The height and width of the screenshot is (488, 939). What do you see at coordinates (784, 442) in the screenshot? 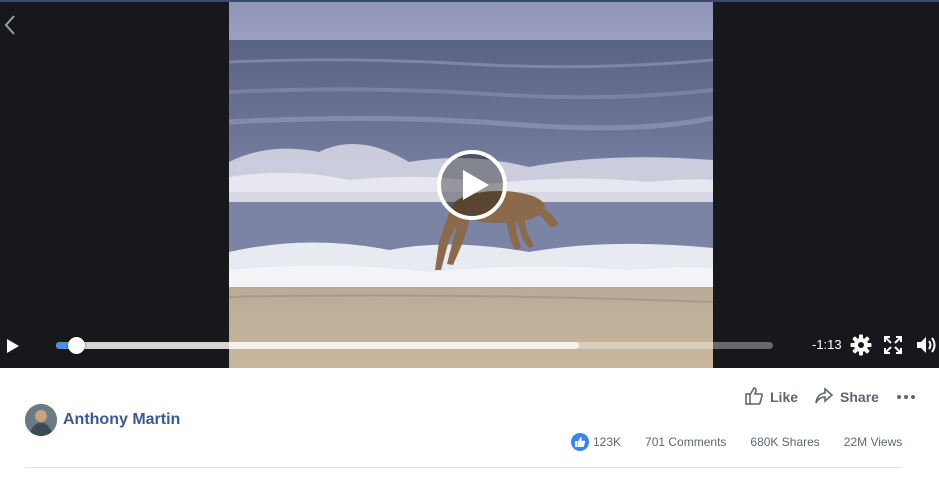
I see `shares-count: 680K Shares` at bounding box center [784, 442].